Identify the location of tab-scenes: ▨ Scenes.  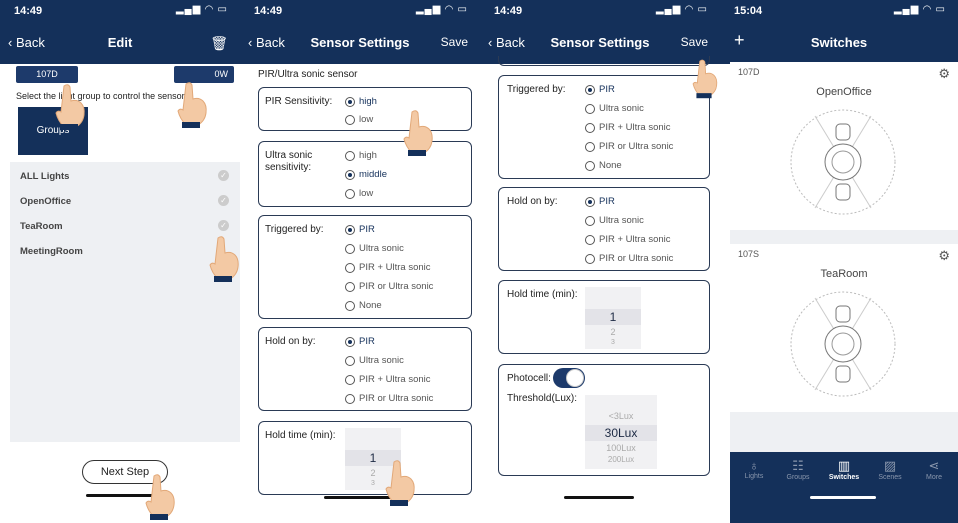
(890, 469).